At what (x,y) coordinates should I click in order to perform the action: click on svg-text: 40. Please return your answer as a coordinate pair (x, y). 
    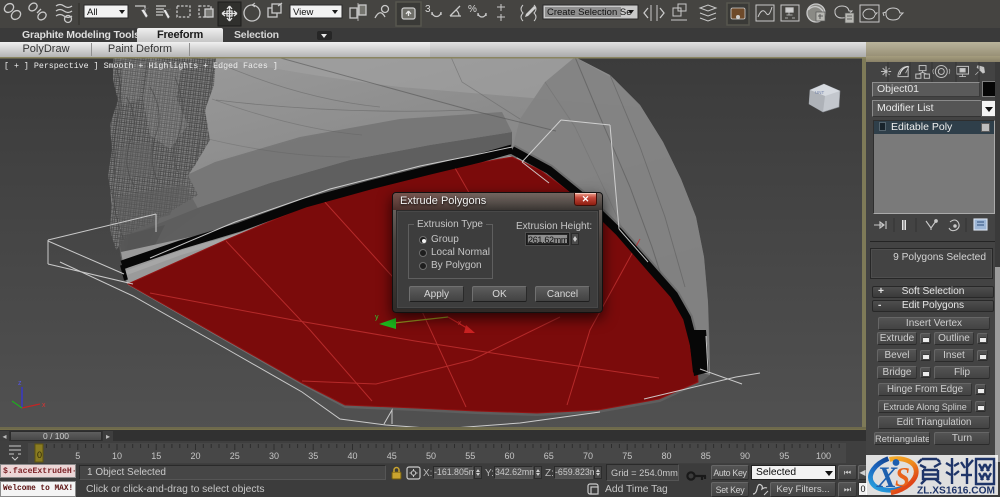
    Looking at the image, I should click on (352, 456).